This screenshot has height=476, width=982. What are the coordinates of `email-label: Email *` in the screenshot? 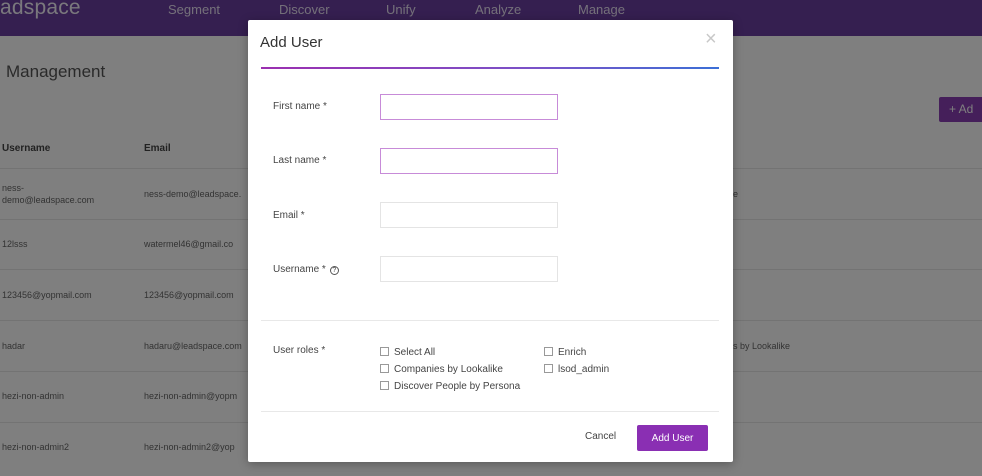 It's located at (289, 215).